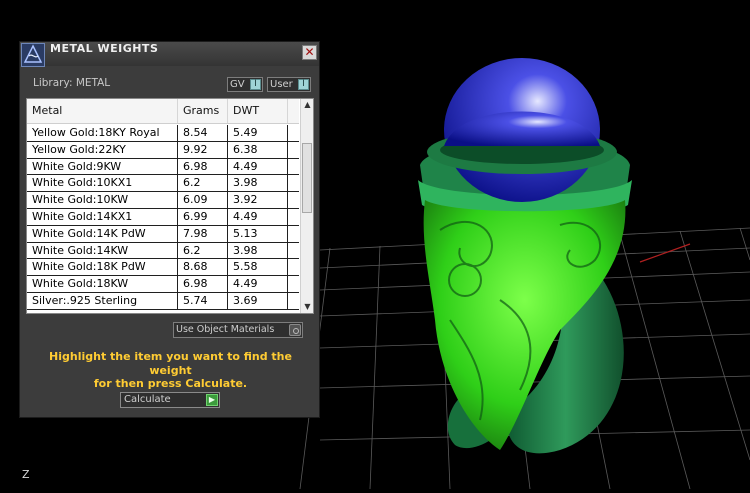 The width and height of the screenshot is (750, 493). I want to click on dialog-titlebar: METAL WEIGHTS ✕, so click(169, 54).